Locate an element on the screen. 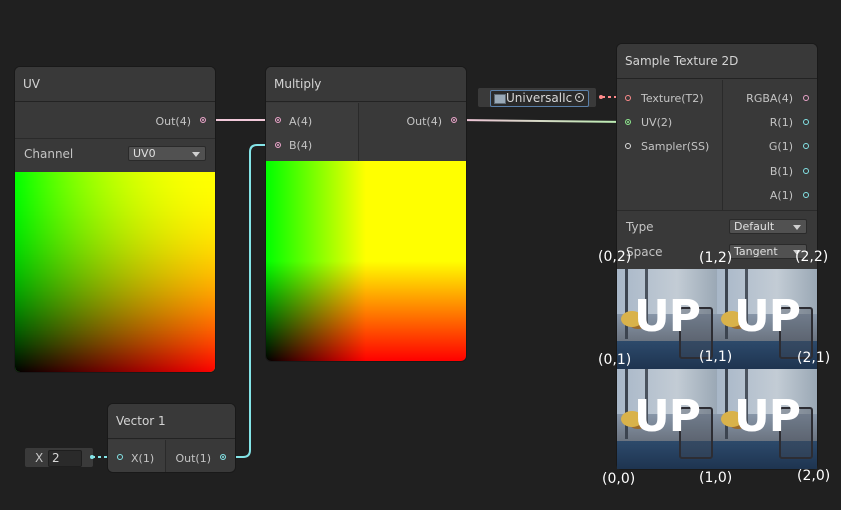 This screenshot has height=510, width=841. multiply-preview-green-layer is located at coordinates (366, 261).